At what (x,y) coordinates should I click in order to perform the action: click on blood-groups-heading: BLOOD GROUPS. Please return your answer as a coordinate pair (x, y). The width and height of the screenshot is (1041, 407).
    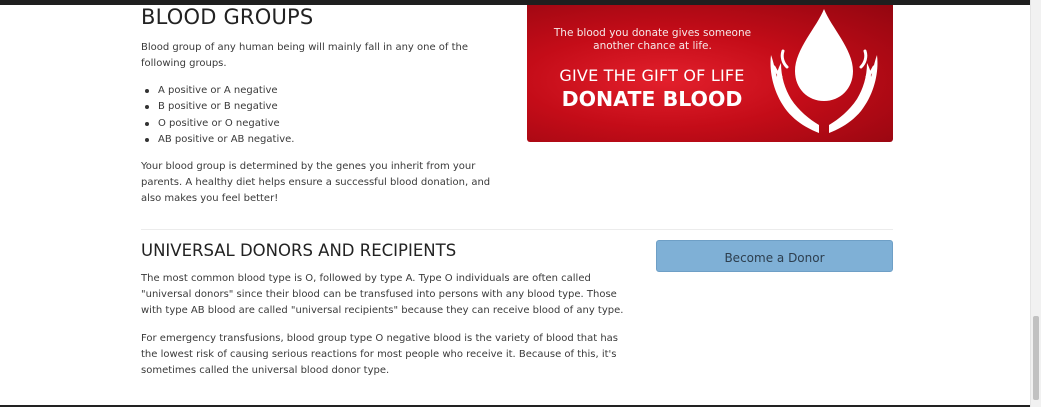
    Looking at the image, I should click on (227, 17).